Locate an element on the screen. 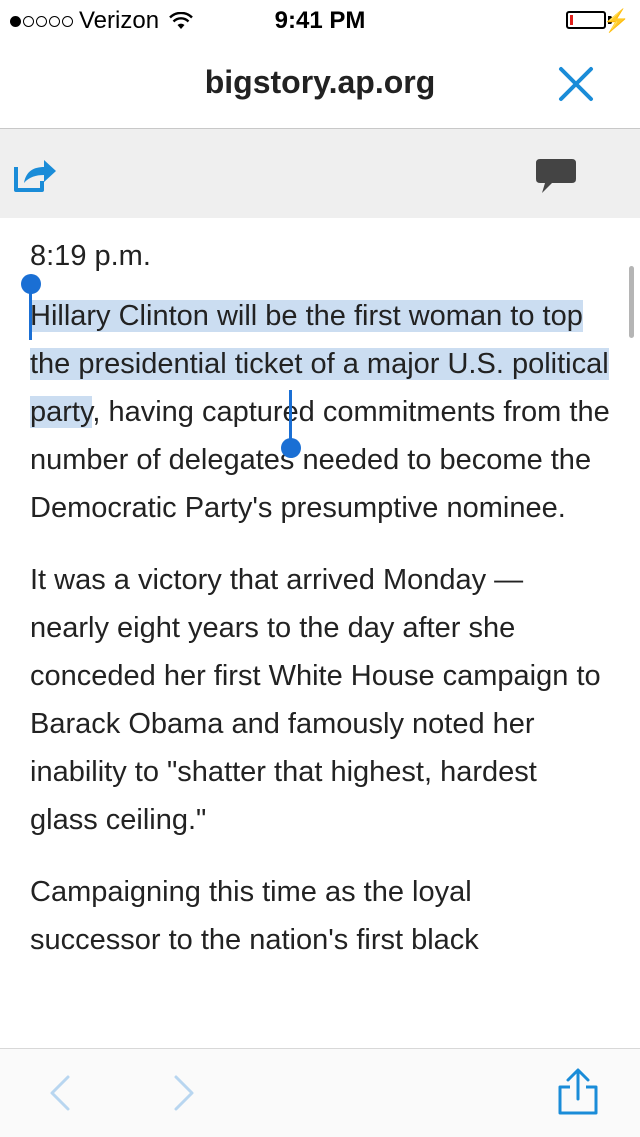  selection-end-caret is located at coordinates (290, 415).